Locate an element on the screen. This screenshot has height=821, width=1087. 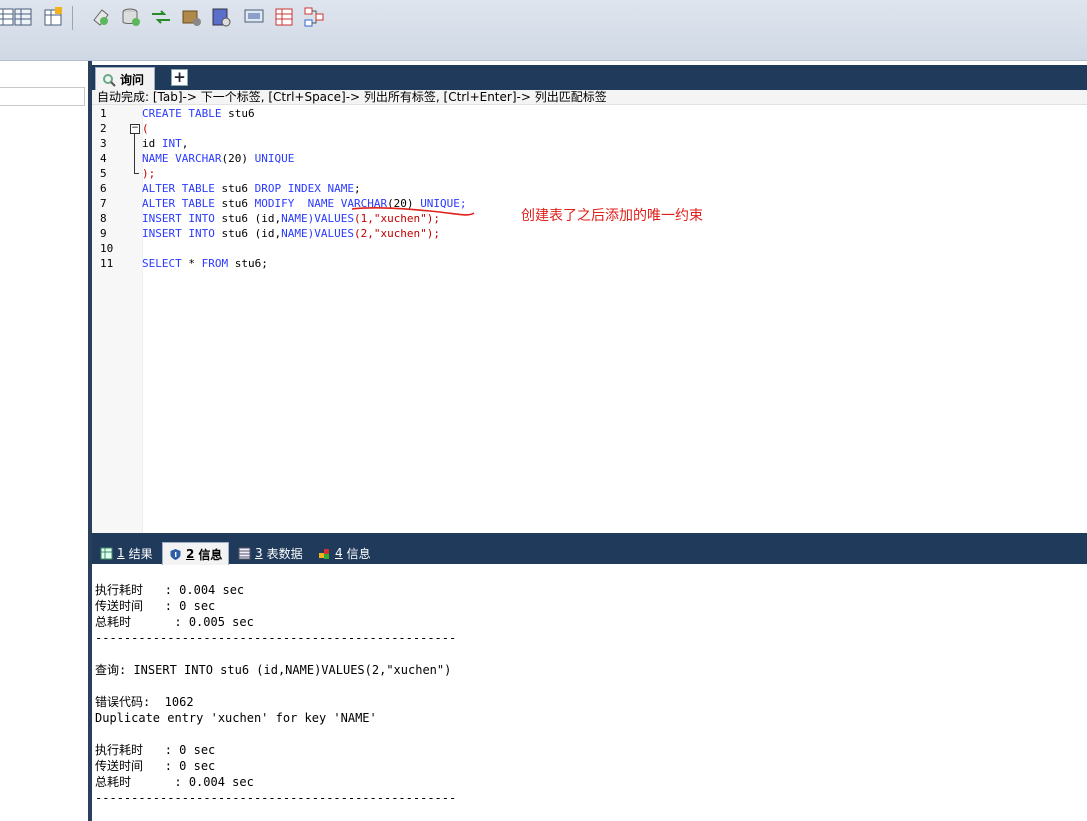
query-icon is located at coordinates (109, 80).